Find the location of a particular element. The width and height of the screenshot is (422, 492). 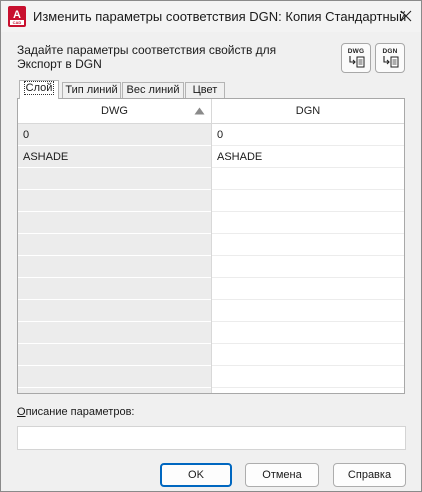

svg-text: A is located at coordinates (17, 15).